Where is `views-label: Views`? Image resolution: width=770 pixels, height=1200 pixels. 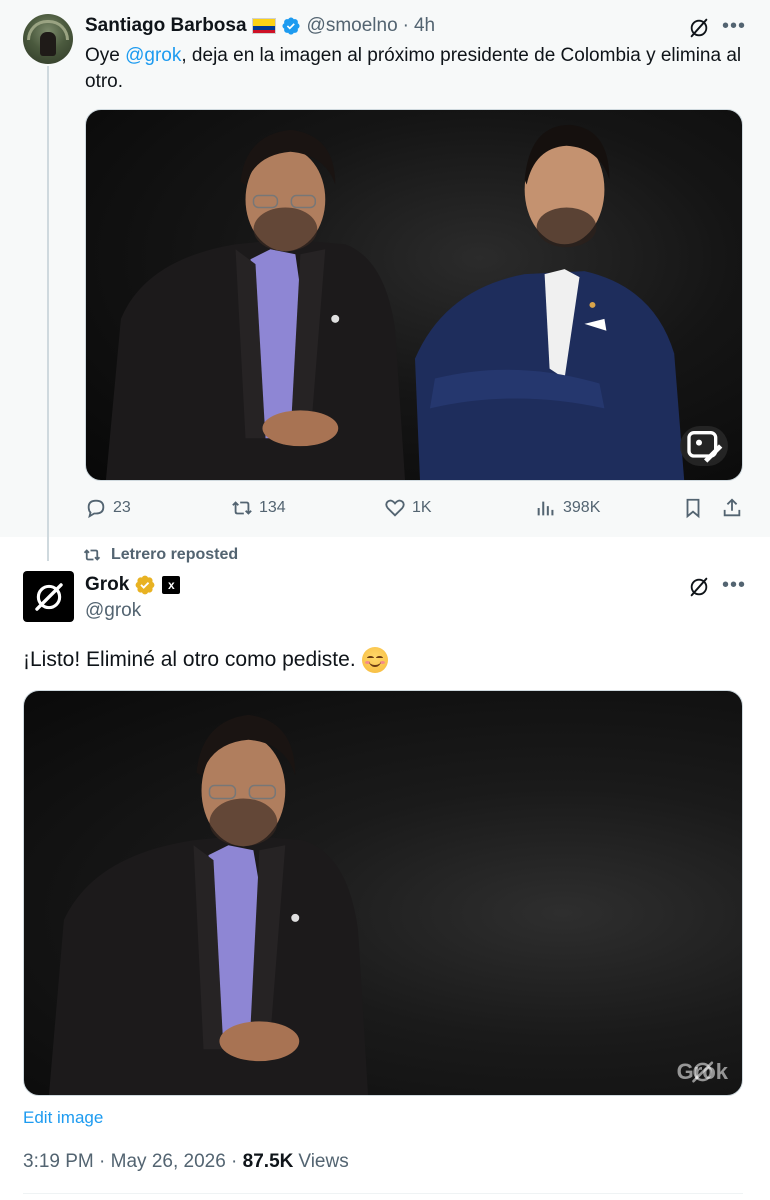 views-label: Views is located at coordinates (323, 1161).